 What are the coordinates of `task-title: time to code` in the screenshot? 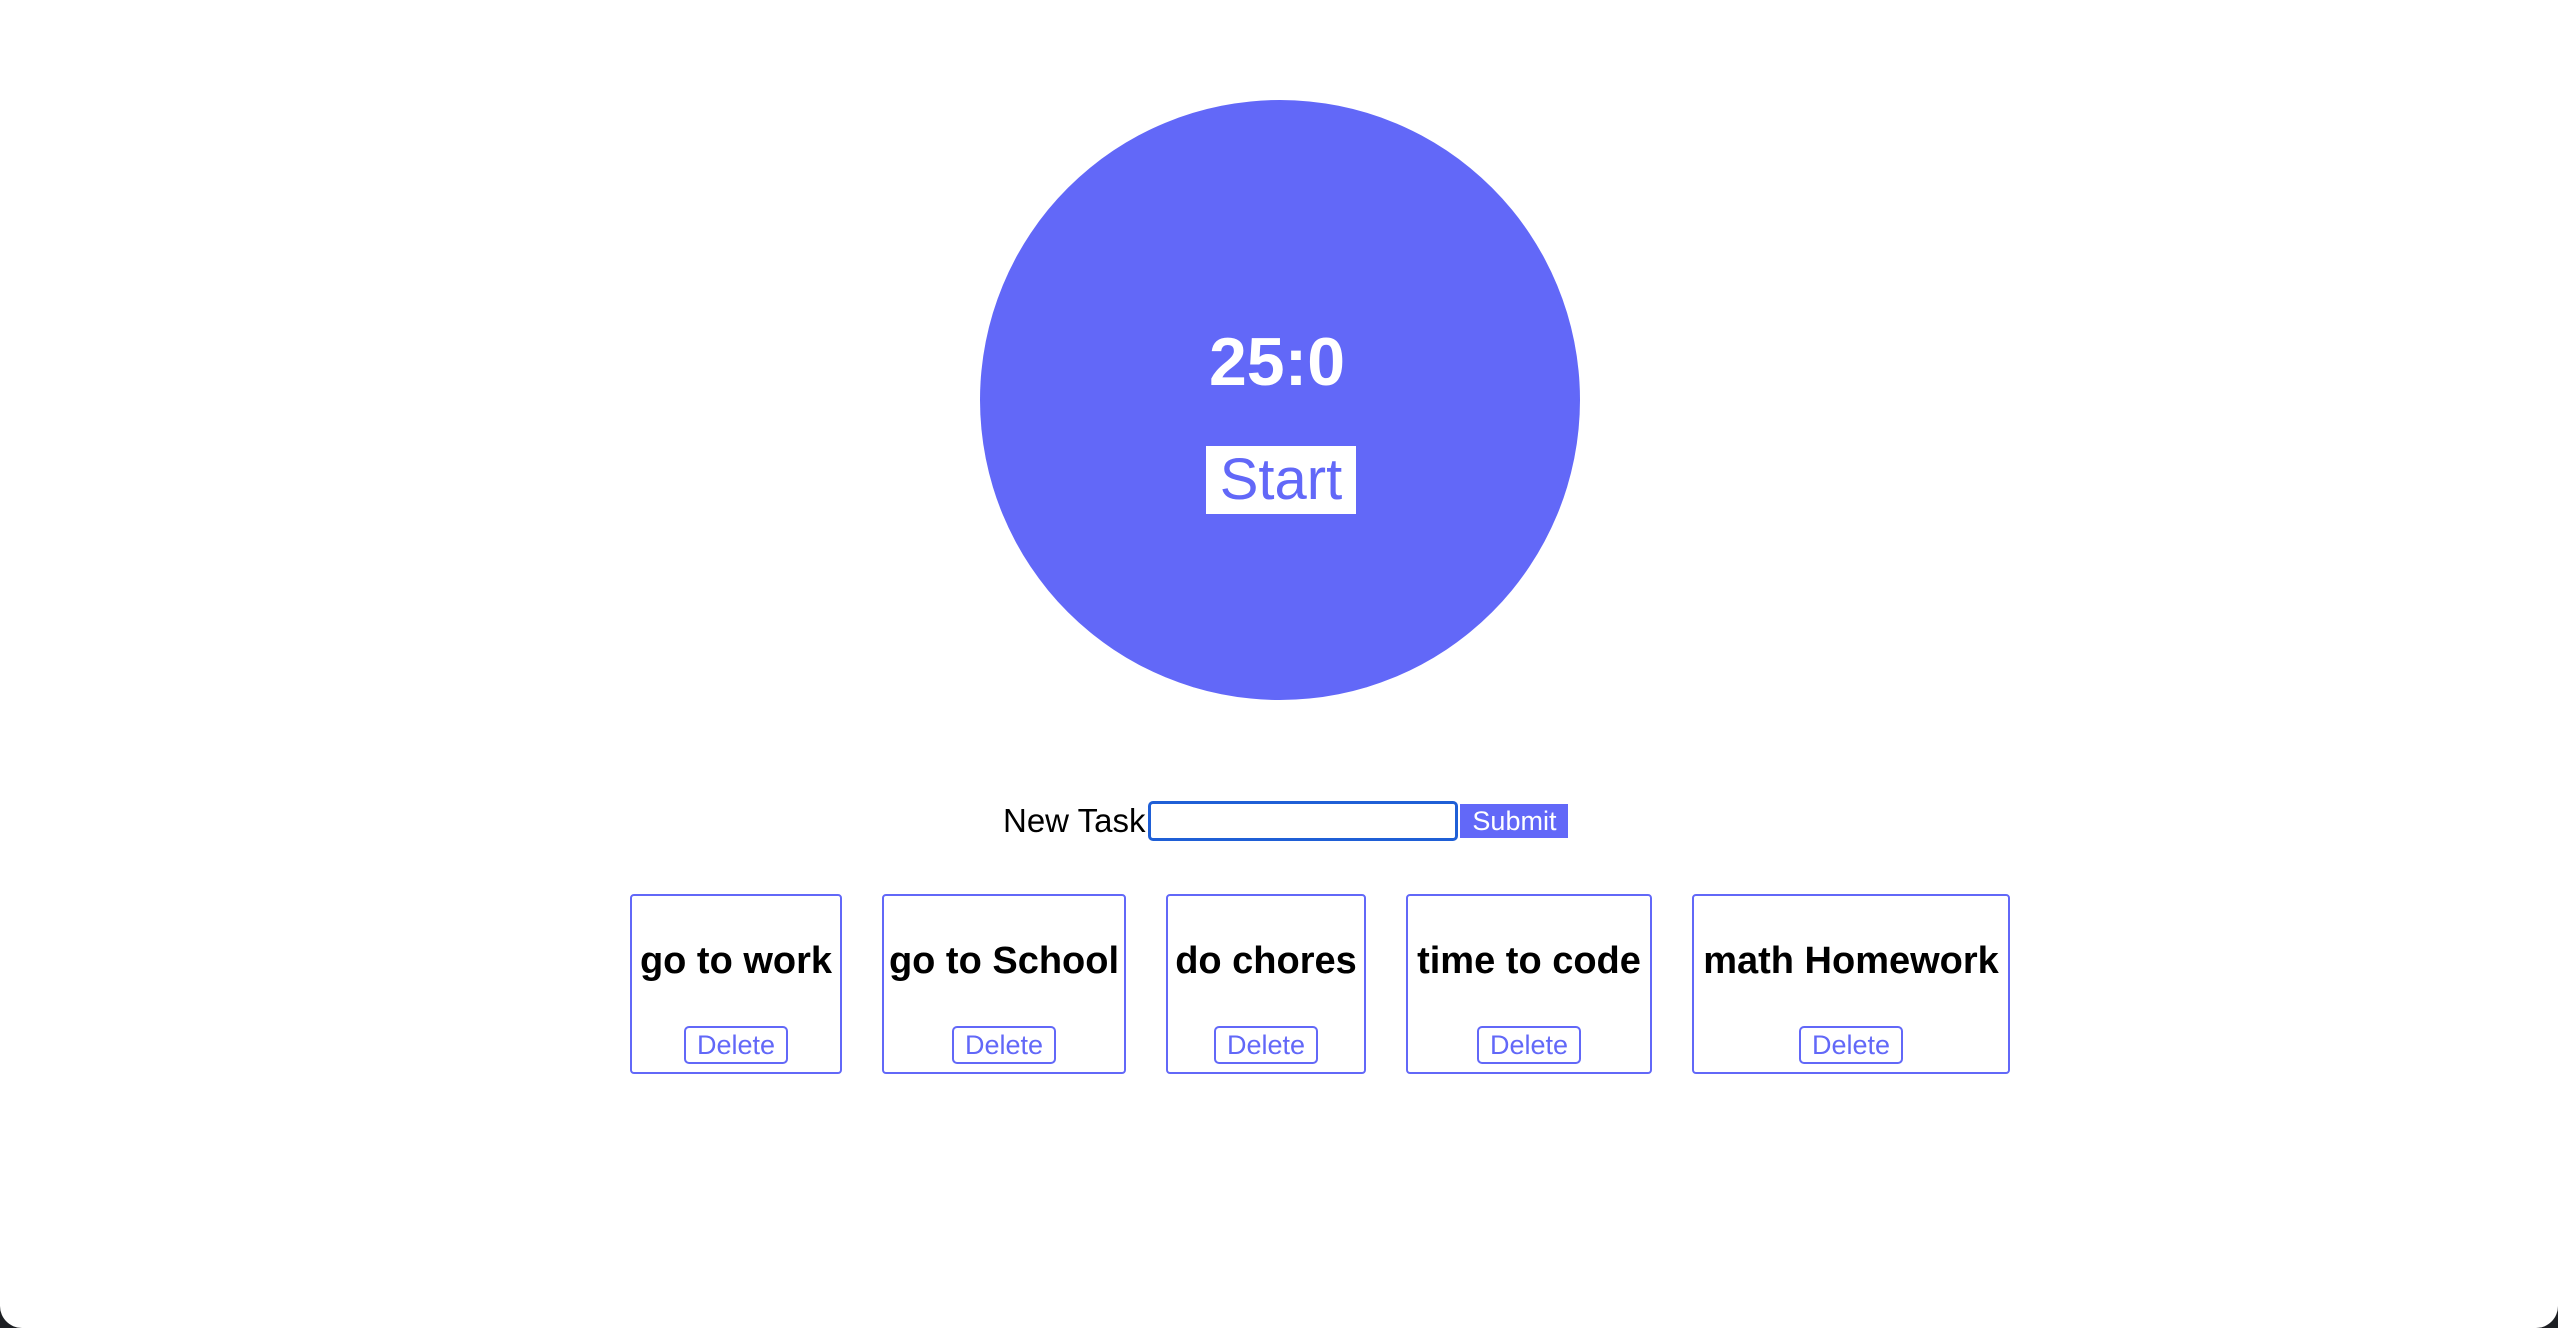 It's located at (1529, 961).